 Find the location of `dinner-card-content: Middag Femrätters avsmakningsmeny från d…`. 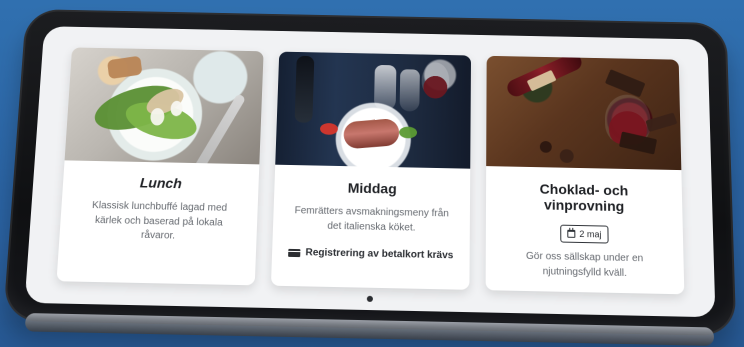

dinner-card-content: Middag Femrätters avsmakningsmeny från d… is located at coordinates (370, 227).